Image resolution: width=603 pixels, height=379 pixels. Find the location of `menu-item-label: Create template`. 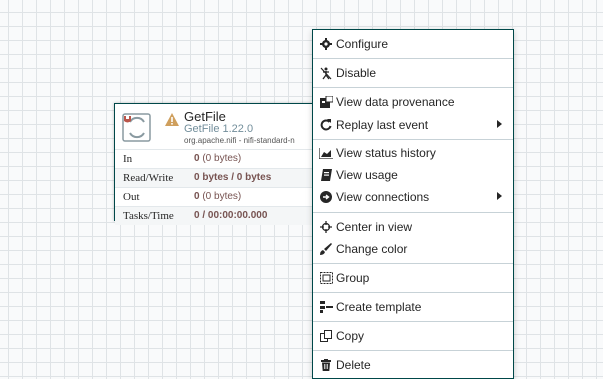

menu-item-label: Create template is located at coordinates (379, 307).